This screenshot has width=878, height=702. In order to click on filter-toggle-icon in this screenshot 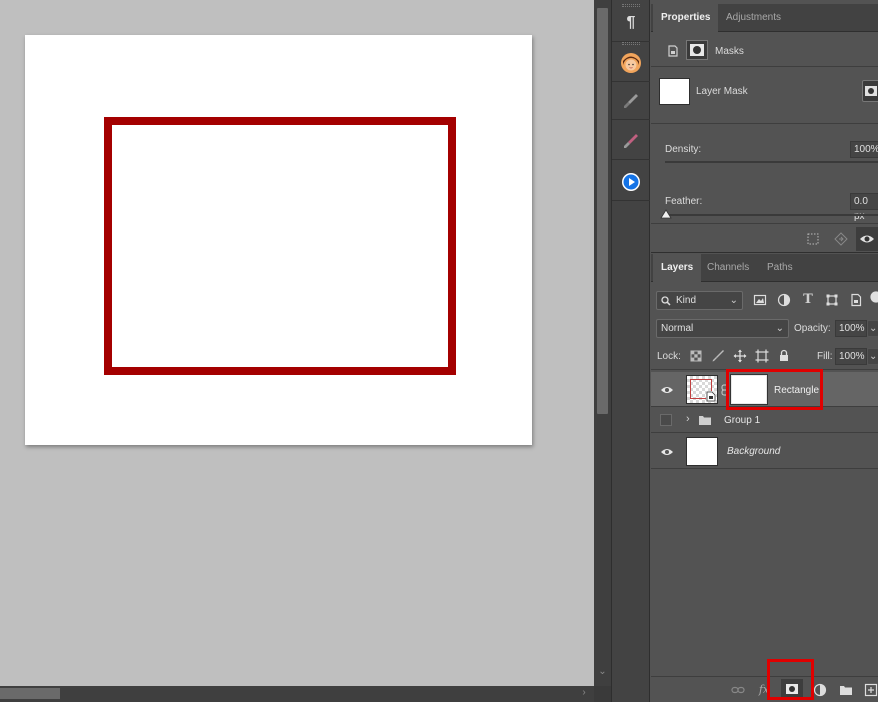, I will do `click(873, 297)`.